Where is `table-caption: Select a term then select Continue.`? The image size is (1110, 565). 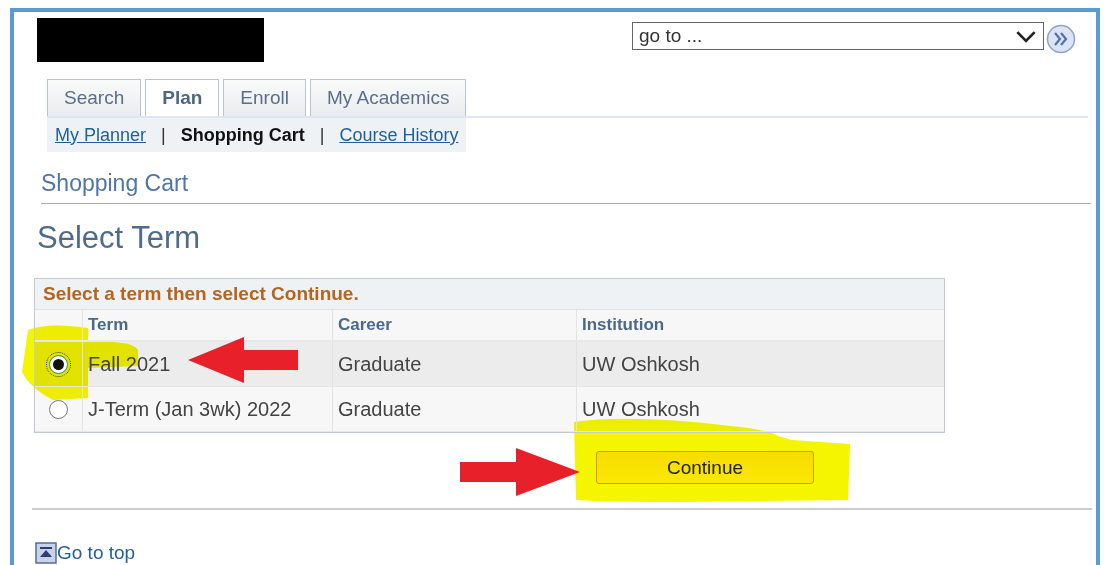
table-caption: Select a term then select Continue. is located at coordinates (489, 294).